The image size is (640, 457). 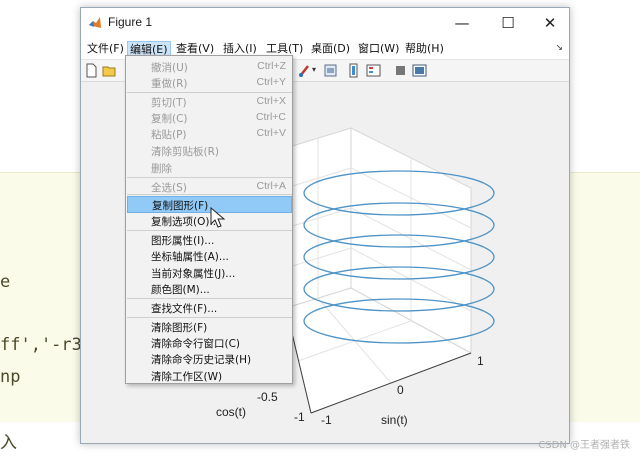 I want to click on menu-item-label: 清除剪贴板(R), so click(x=185, y=152).